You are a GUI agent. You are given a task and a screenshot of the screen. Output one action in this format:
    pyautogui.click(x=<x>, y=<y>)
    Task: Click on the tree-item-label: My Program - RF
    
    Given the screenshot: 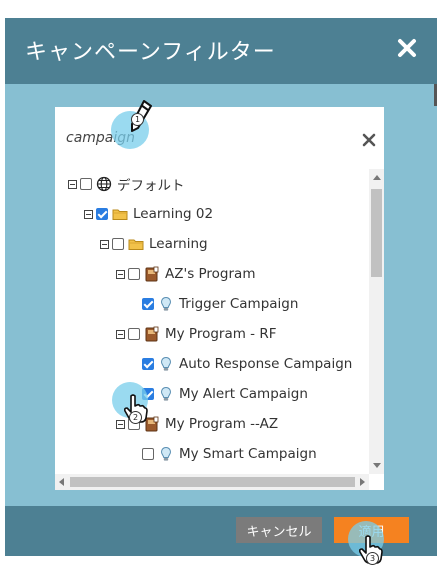 What is the action you would take?
    pyautogui.click(x=221, y=334)
    